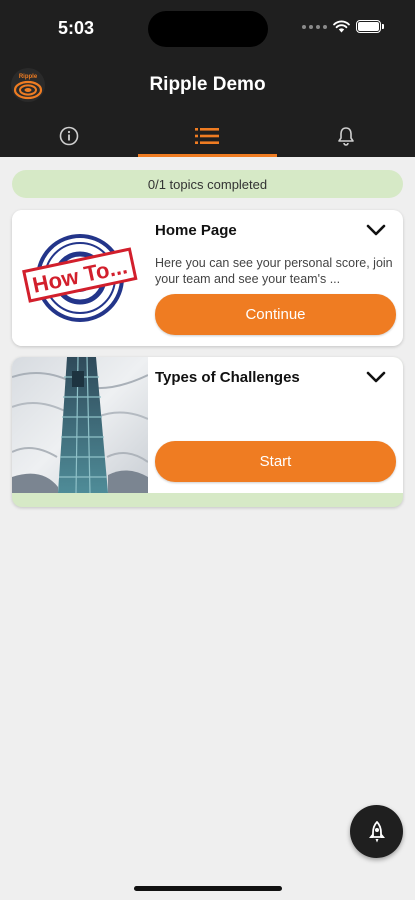  What do you see at coordinates (76, 28) in the screenshot?
I see `status-time: 5:03` at bounding box center [76, 28].